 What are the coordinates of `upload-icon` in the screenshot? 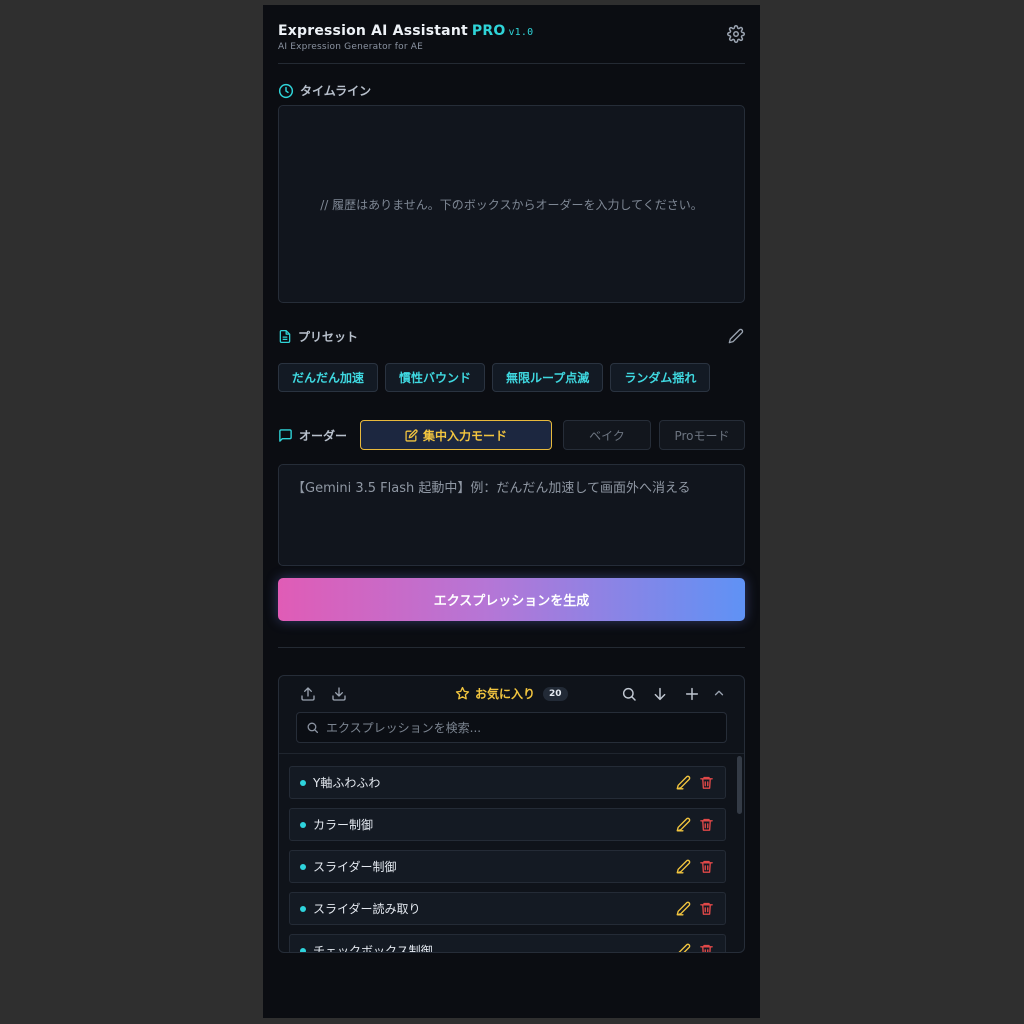 It's located at (308, 694).